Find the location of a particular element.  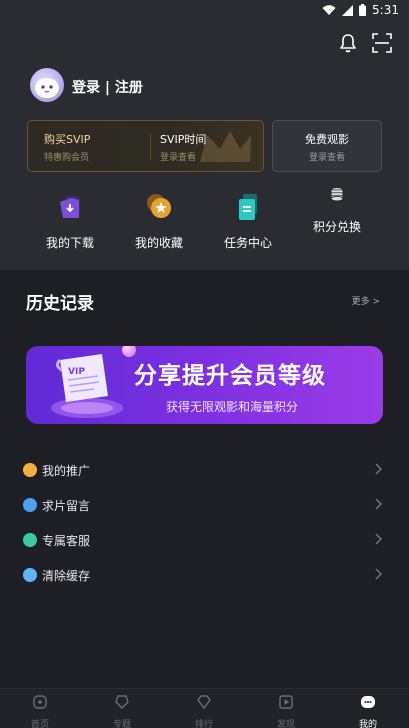

shortcut-label: 我的下载 is located at coordinates (69, 243).